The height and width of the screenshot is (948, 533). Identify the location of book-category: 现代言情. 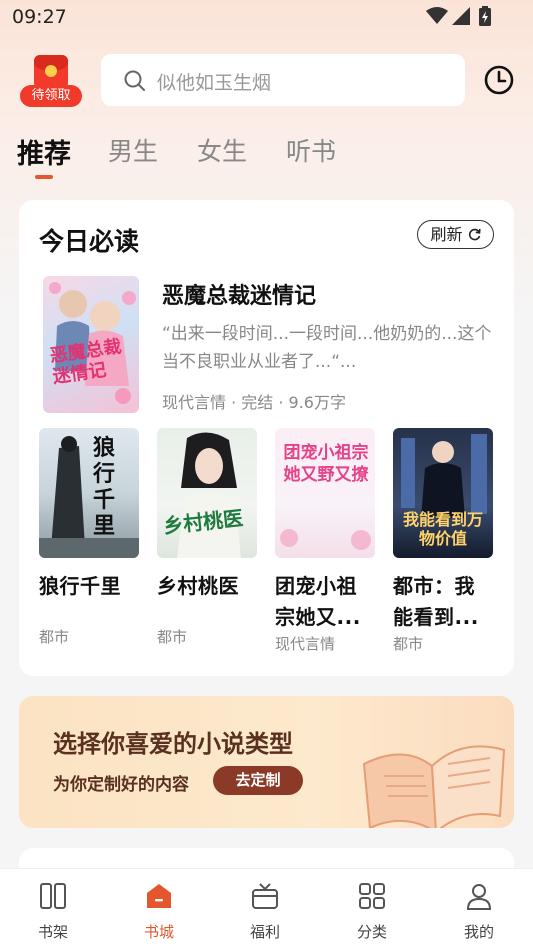
(305, 644).